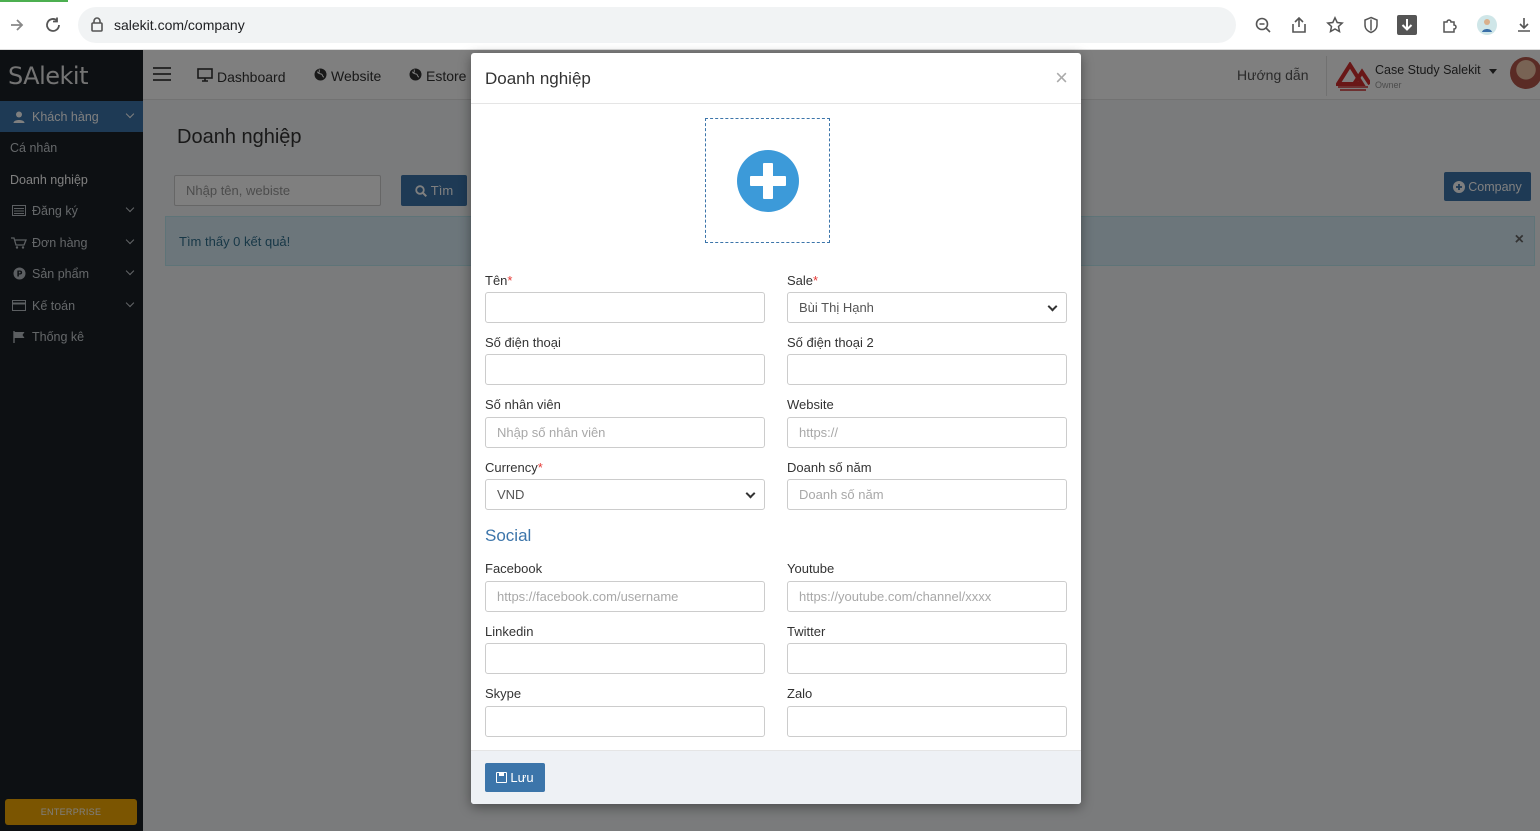 The width and height of the screenshot is (1540, 831). What do you see at coordinates (1335, 25) in the screenshot?
I see `star-icon` at bounding box center [1335, 25].